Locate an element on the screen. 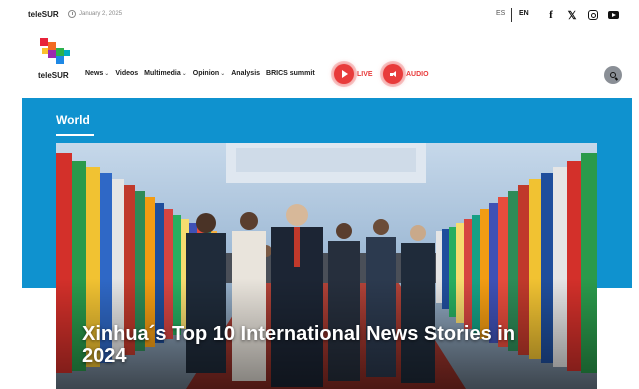  x-icon: 𝕏 is located at coordinates (572, 15).